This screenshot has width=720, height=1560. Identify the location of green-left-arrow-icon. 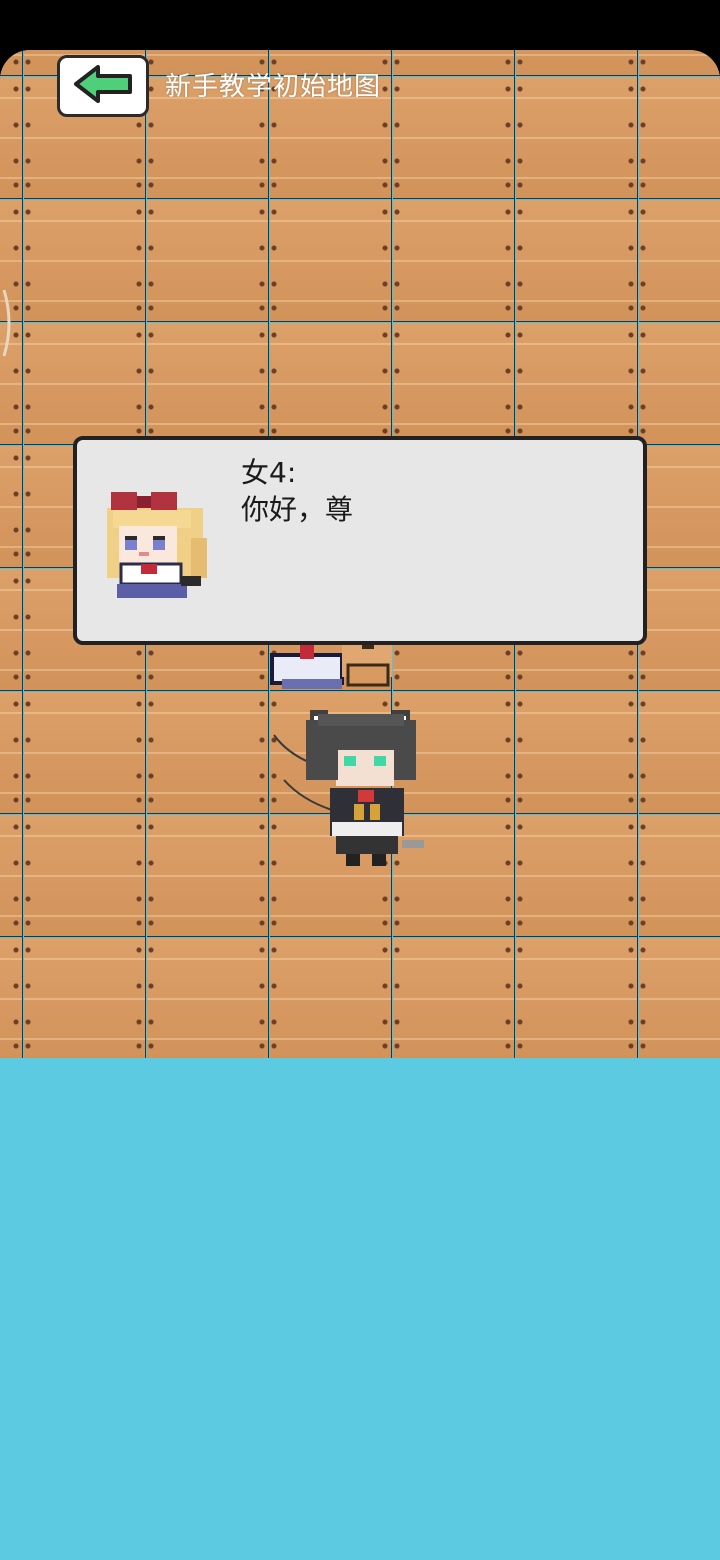
(103, 86).